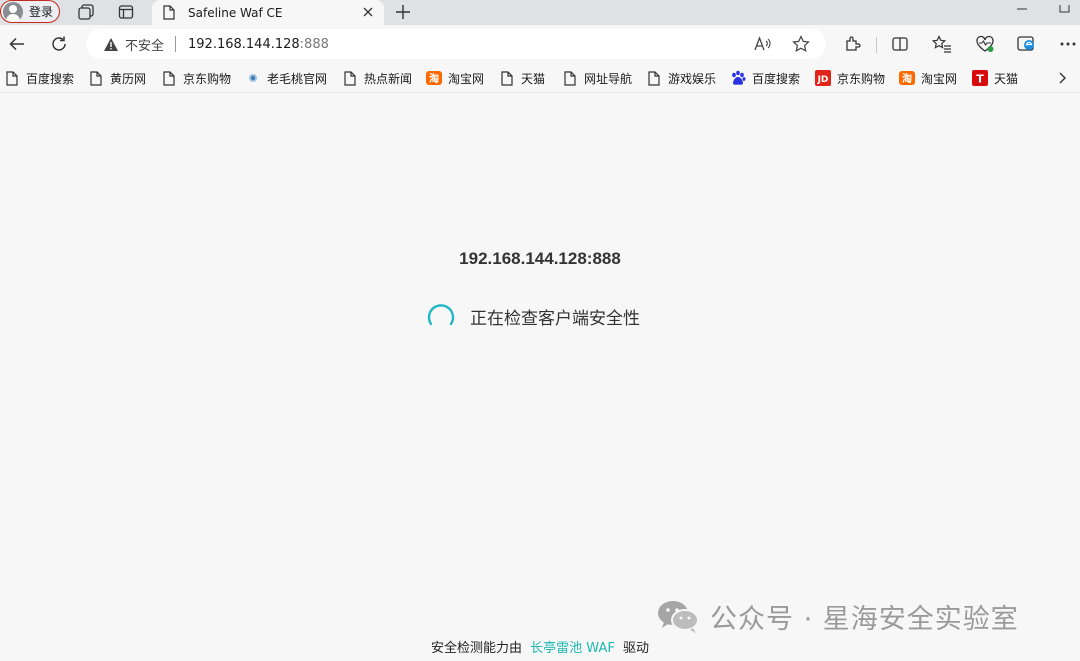 The width and height of the screenshot is (1080, 661). Describe the element at coordinates (13, 11) in the screenshot. I see `avatar-icon` at that location.